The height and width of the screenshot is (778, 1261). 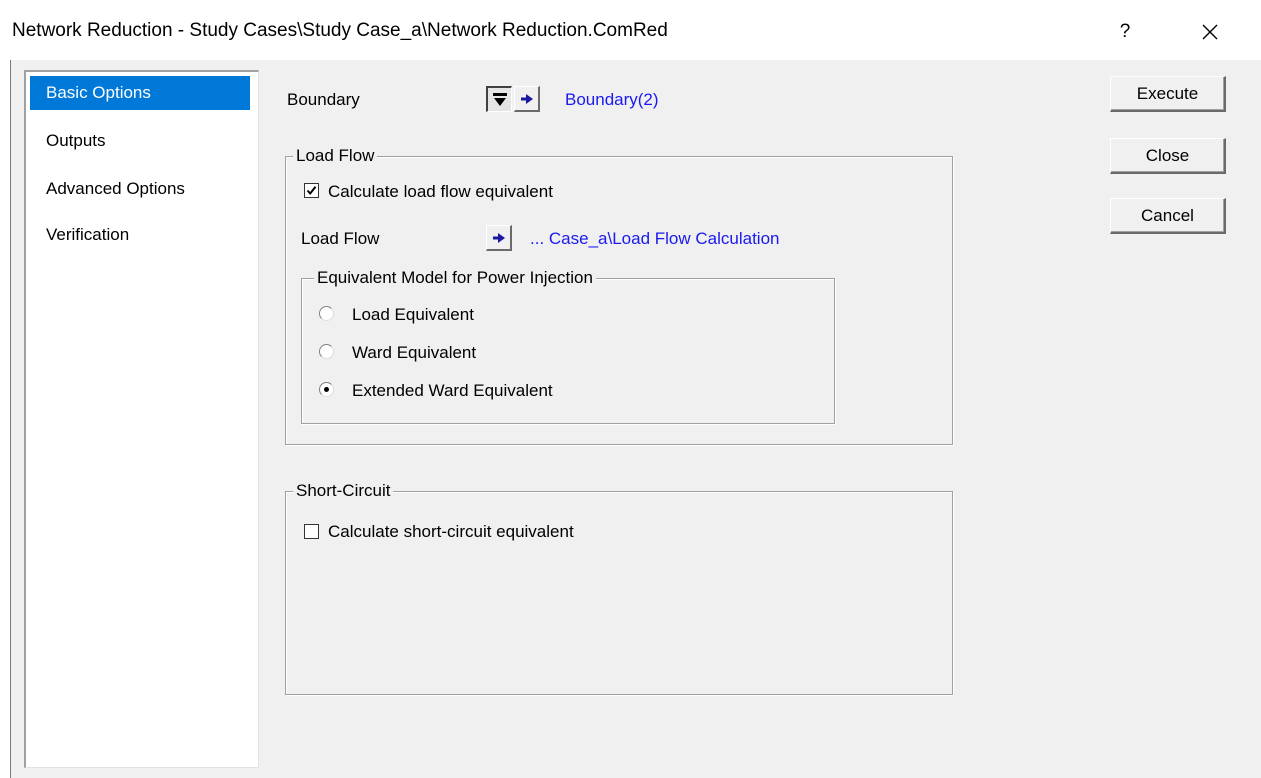 What do you see at coordinates (140, 93) in the screenshot?
I see `nav-item-basic-options: Basic Options` at bounding box center [140, 93].